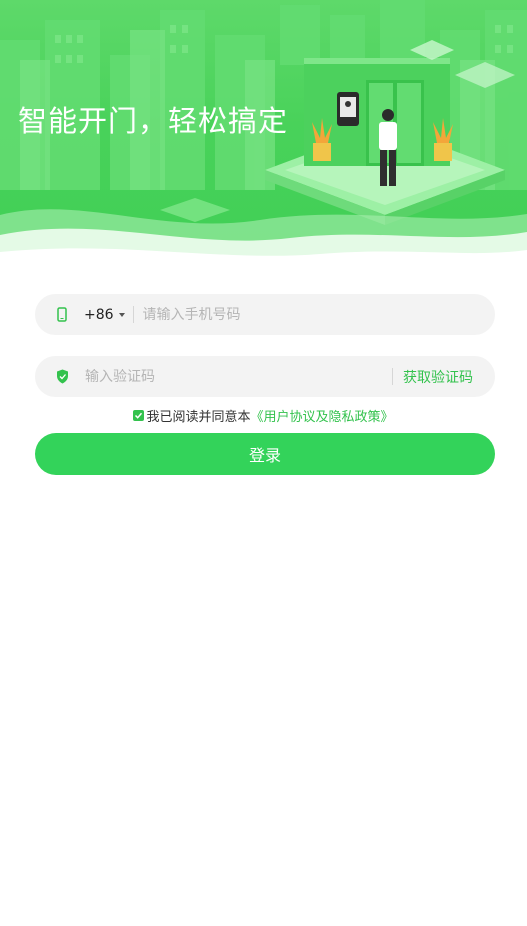 The image size is (527, 926). What do you see at coordinates (322, 415) in the screenshot?
I see `policy-link: 《用户协议及隐私政策》` at bounding box center [322, 415].